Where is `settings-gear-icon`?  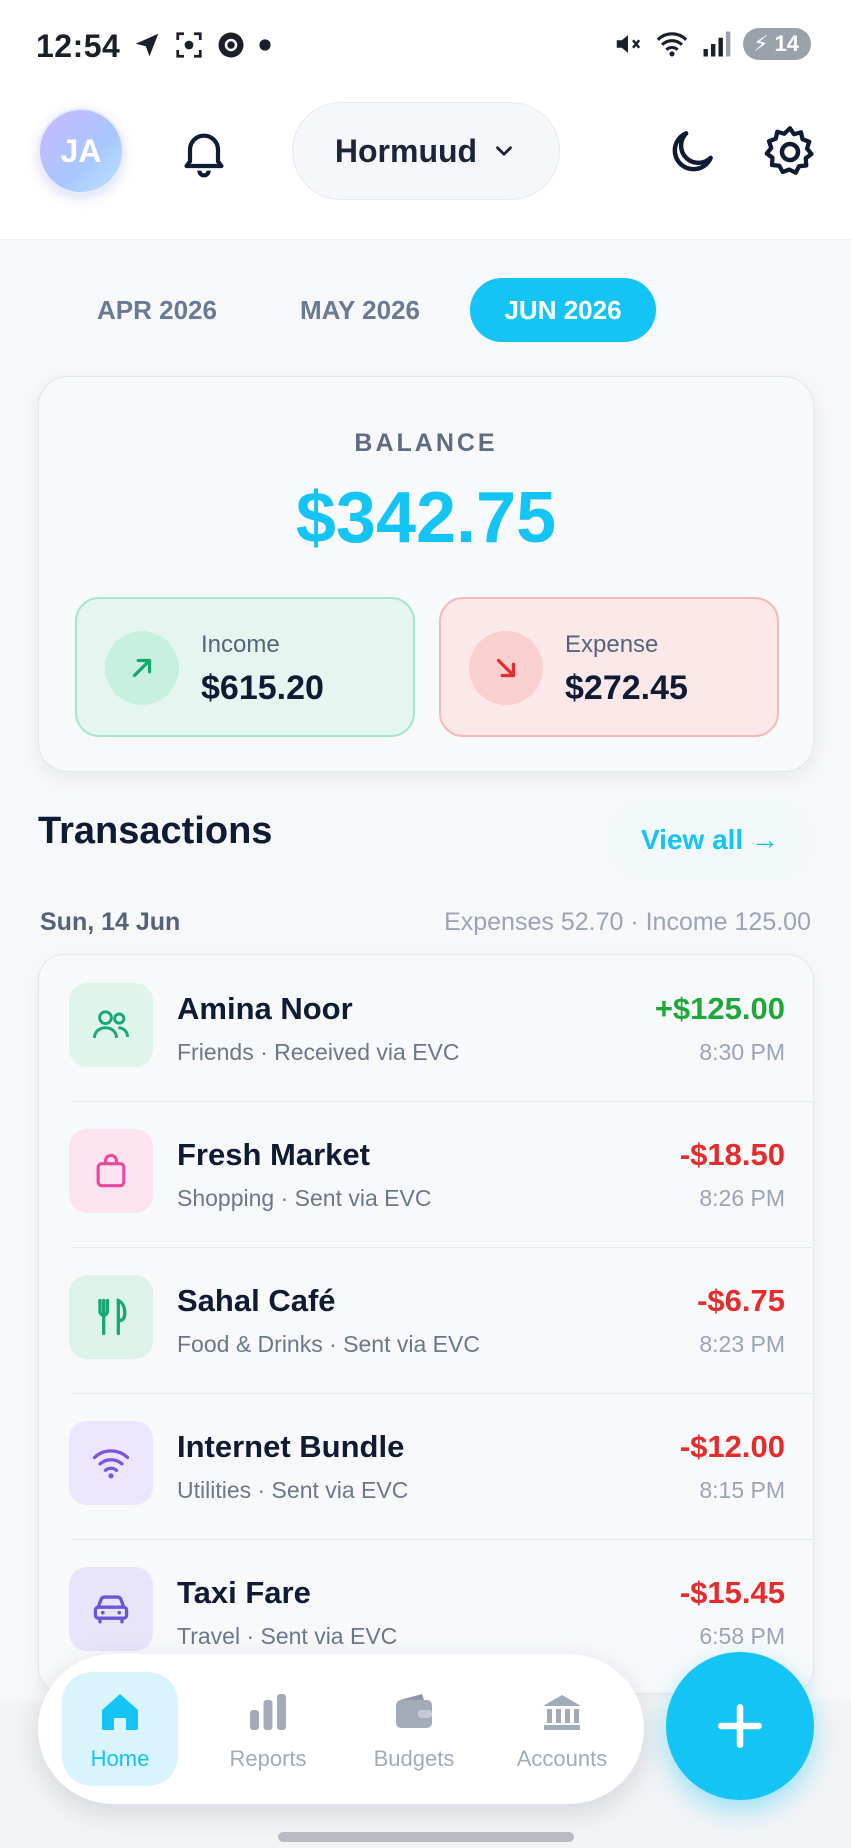 settings-gear-icon is located at coordinates (790, 152).